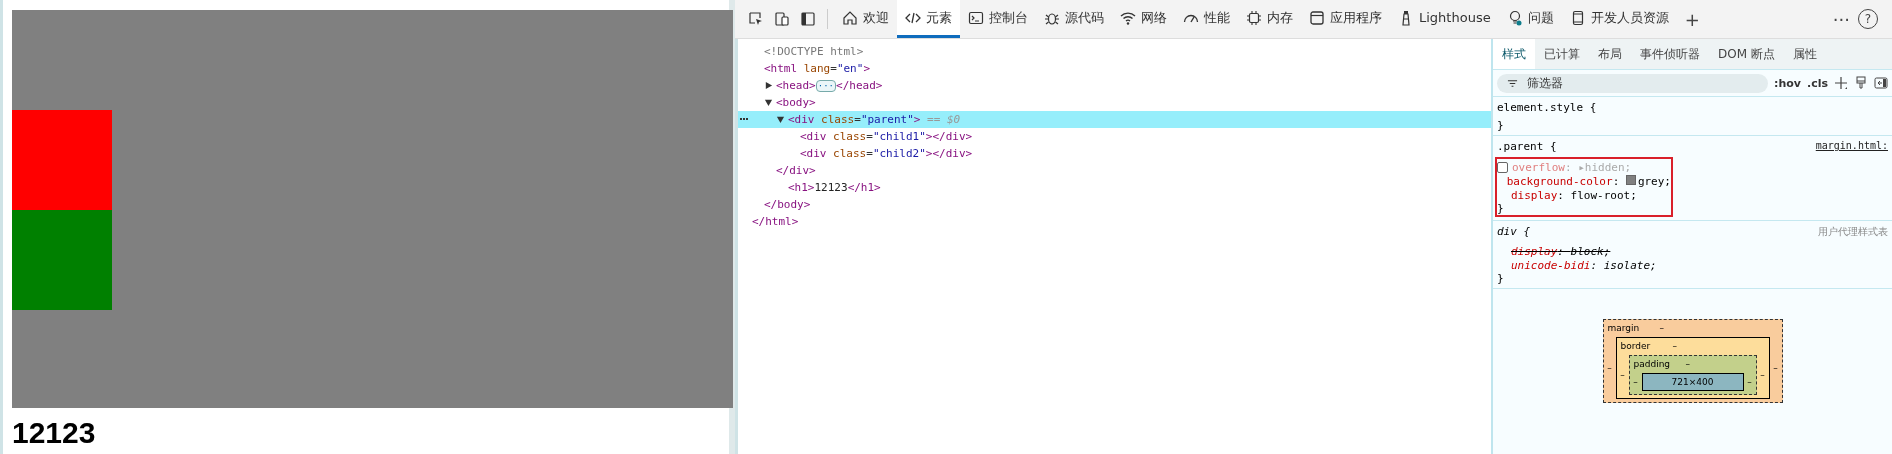 This screenshot has height=454, width=1892. I want to click on ellipsis-badge: ···, so click(825, 85).